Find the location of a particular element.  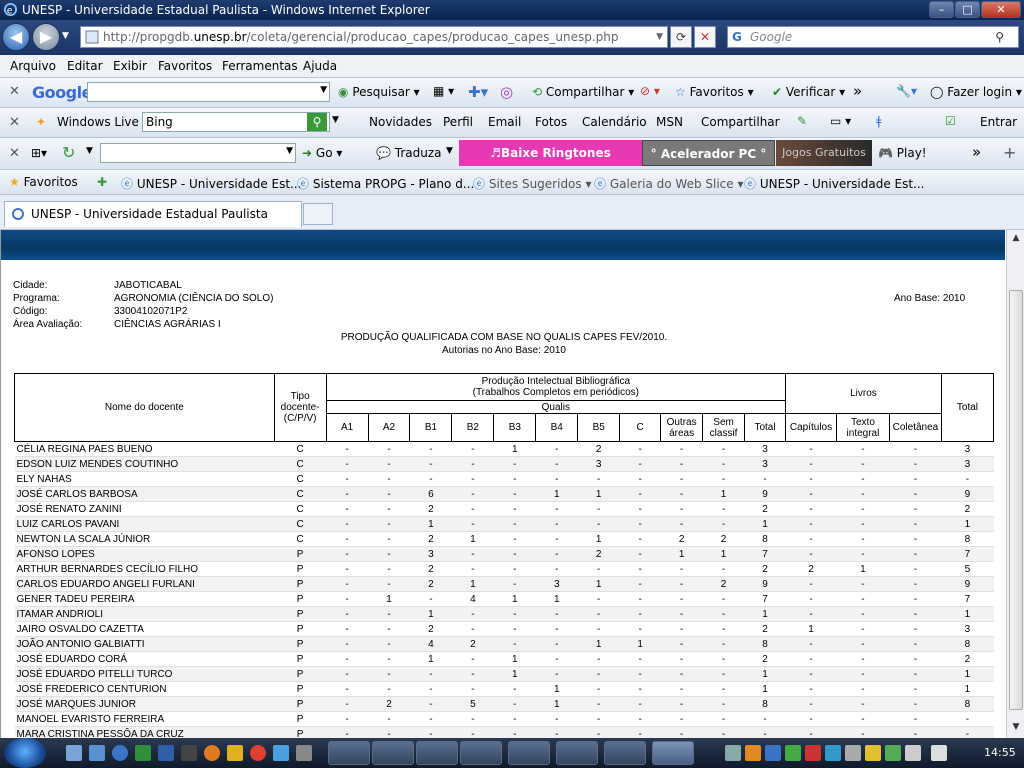

blocker-icon: ⊘ ▾ is located at coordinates (650, 91).